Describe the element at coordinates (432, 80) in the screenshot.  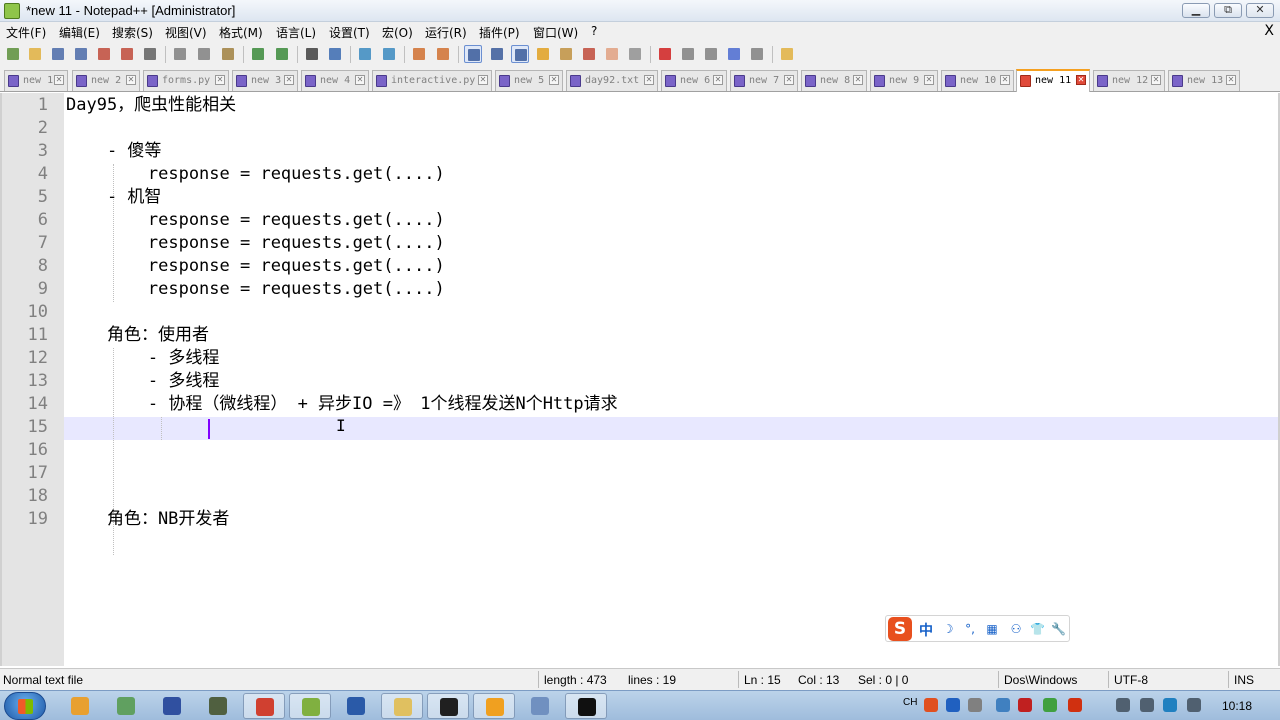
I see `tab-interactive-py: interactive.py ✕` at that location.